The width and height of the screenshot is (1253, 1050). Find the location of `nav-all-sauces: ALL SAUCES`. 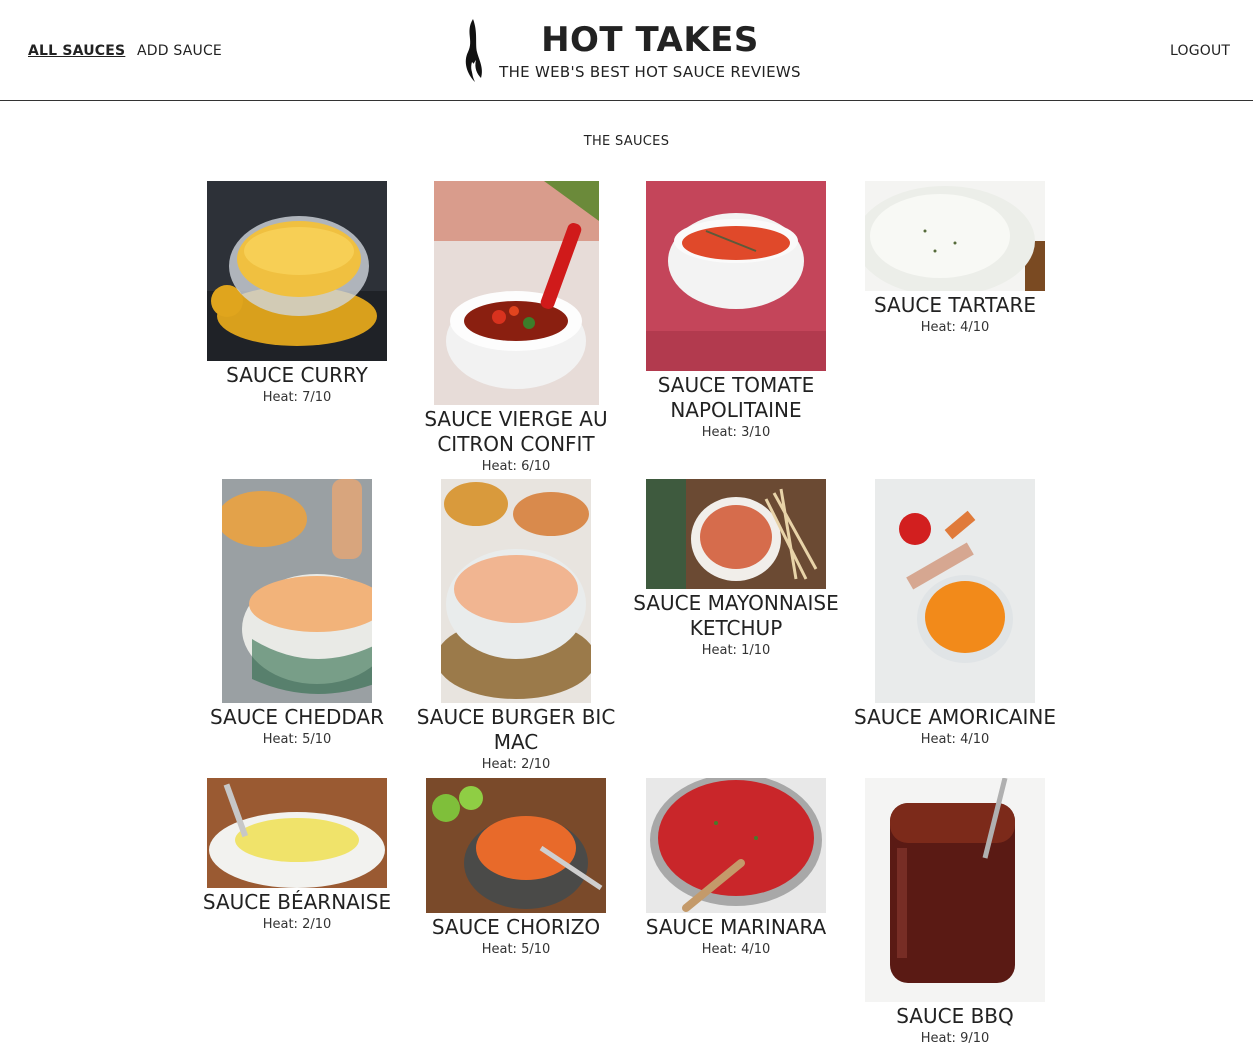

nav-all-sauces: ALL SAUCES is located at coordinates (76, 51).